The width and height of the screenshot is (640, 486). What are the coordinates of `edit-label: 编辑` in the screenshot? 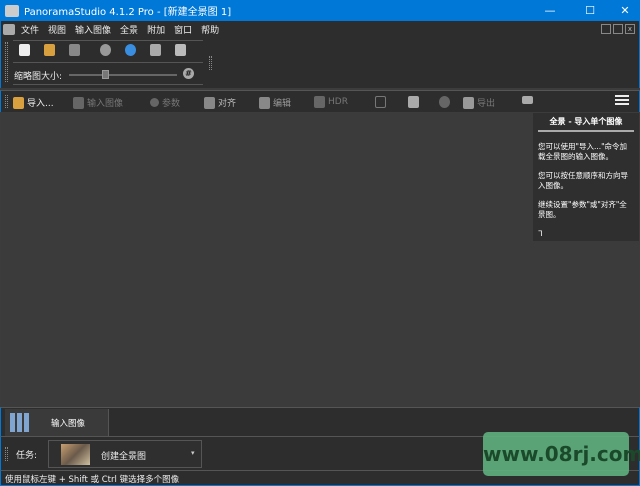 It's located at (282, 104).